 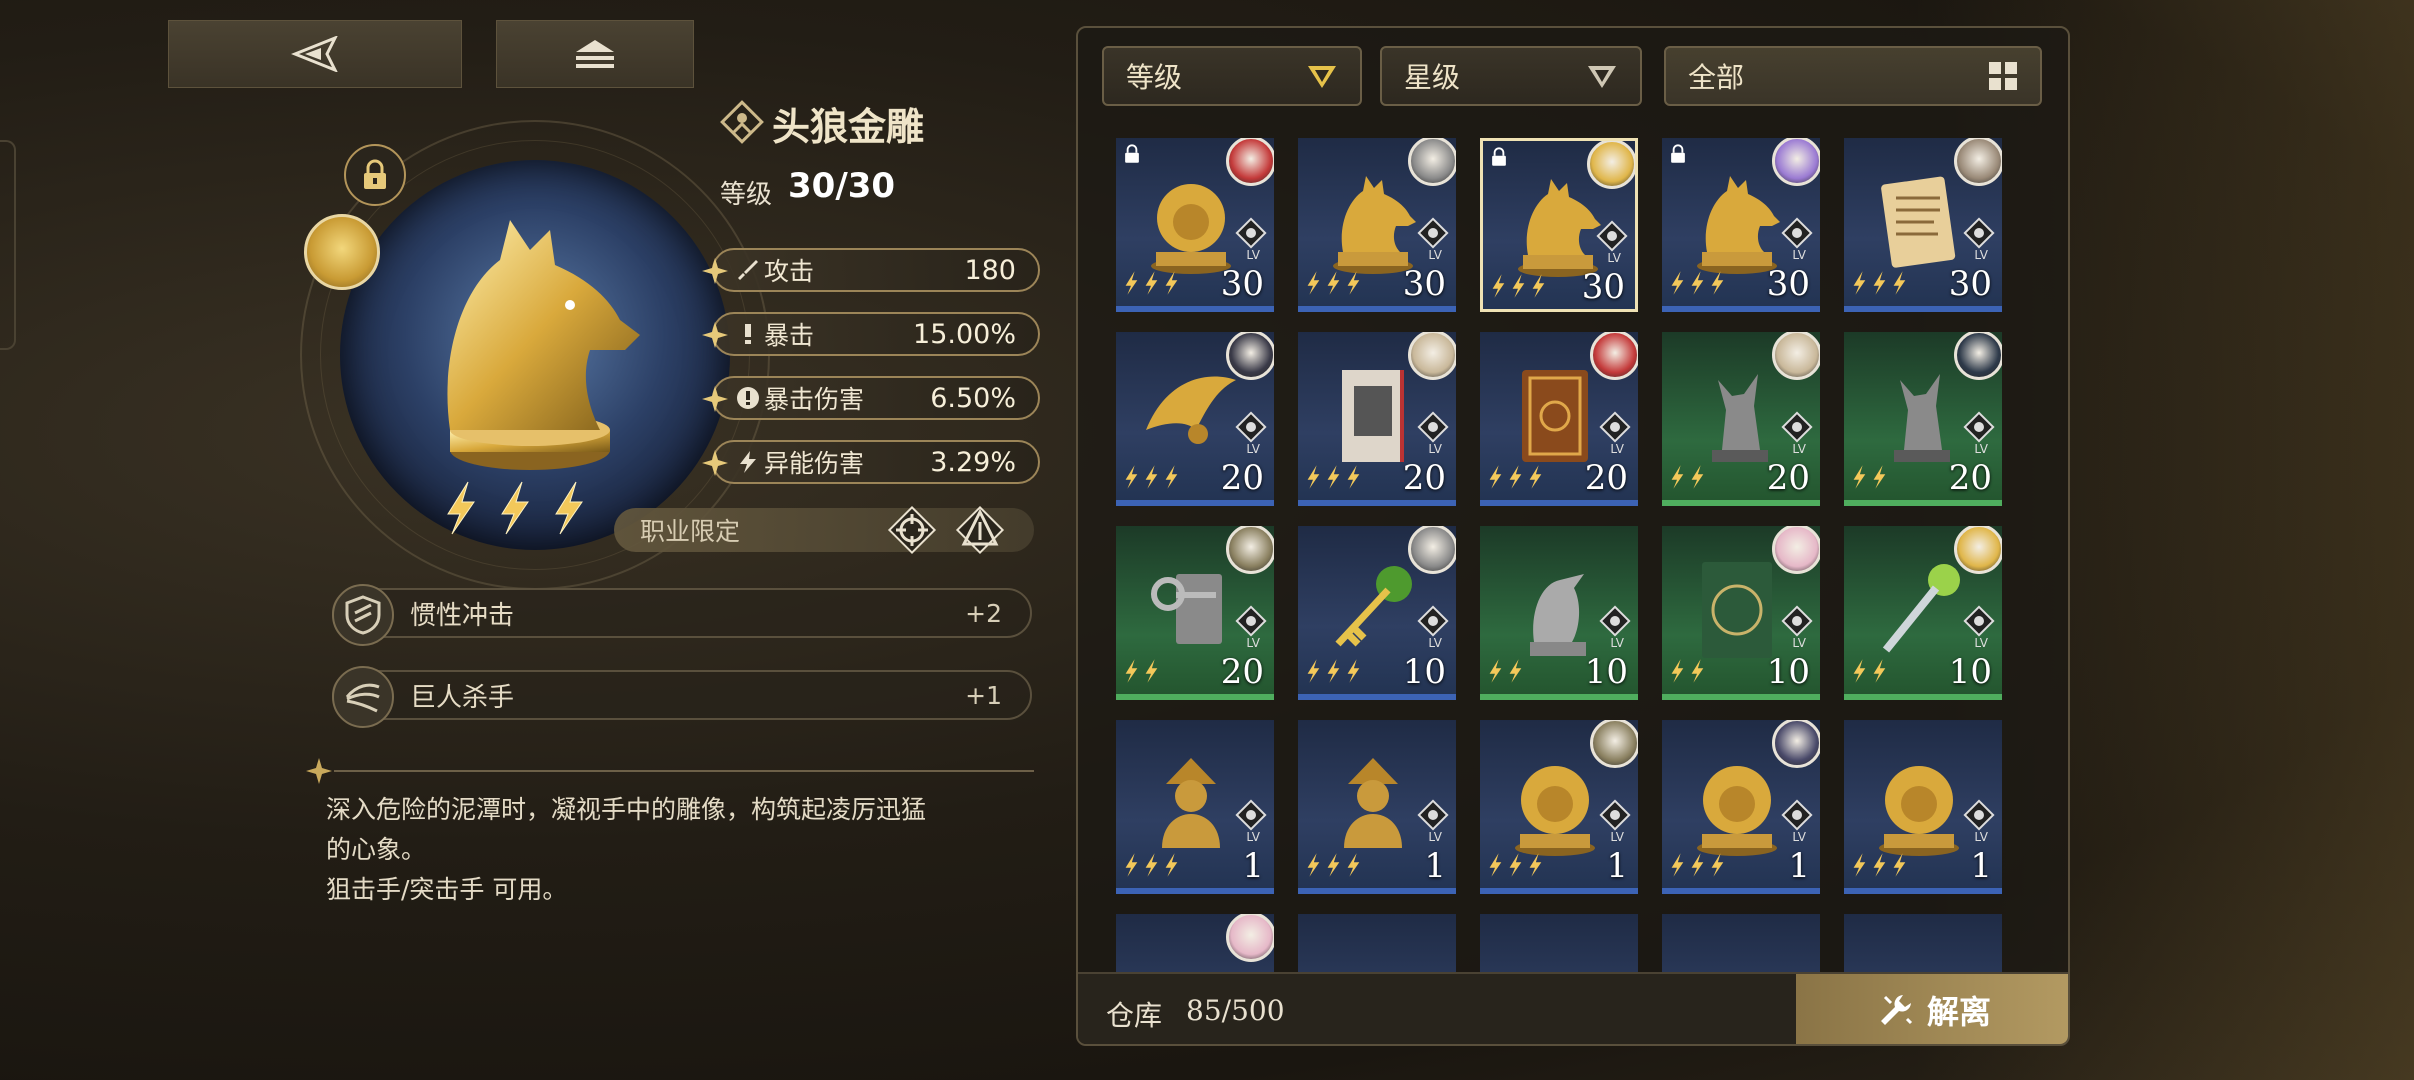 What do you see at coordinates (1232, 76) in the screenshot?
I see `level-sort-dropdown: 等级` at bounding box center [1232, 76].